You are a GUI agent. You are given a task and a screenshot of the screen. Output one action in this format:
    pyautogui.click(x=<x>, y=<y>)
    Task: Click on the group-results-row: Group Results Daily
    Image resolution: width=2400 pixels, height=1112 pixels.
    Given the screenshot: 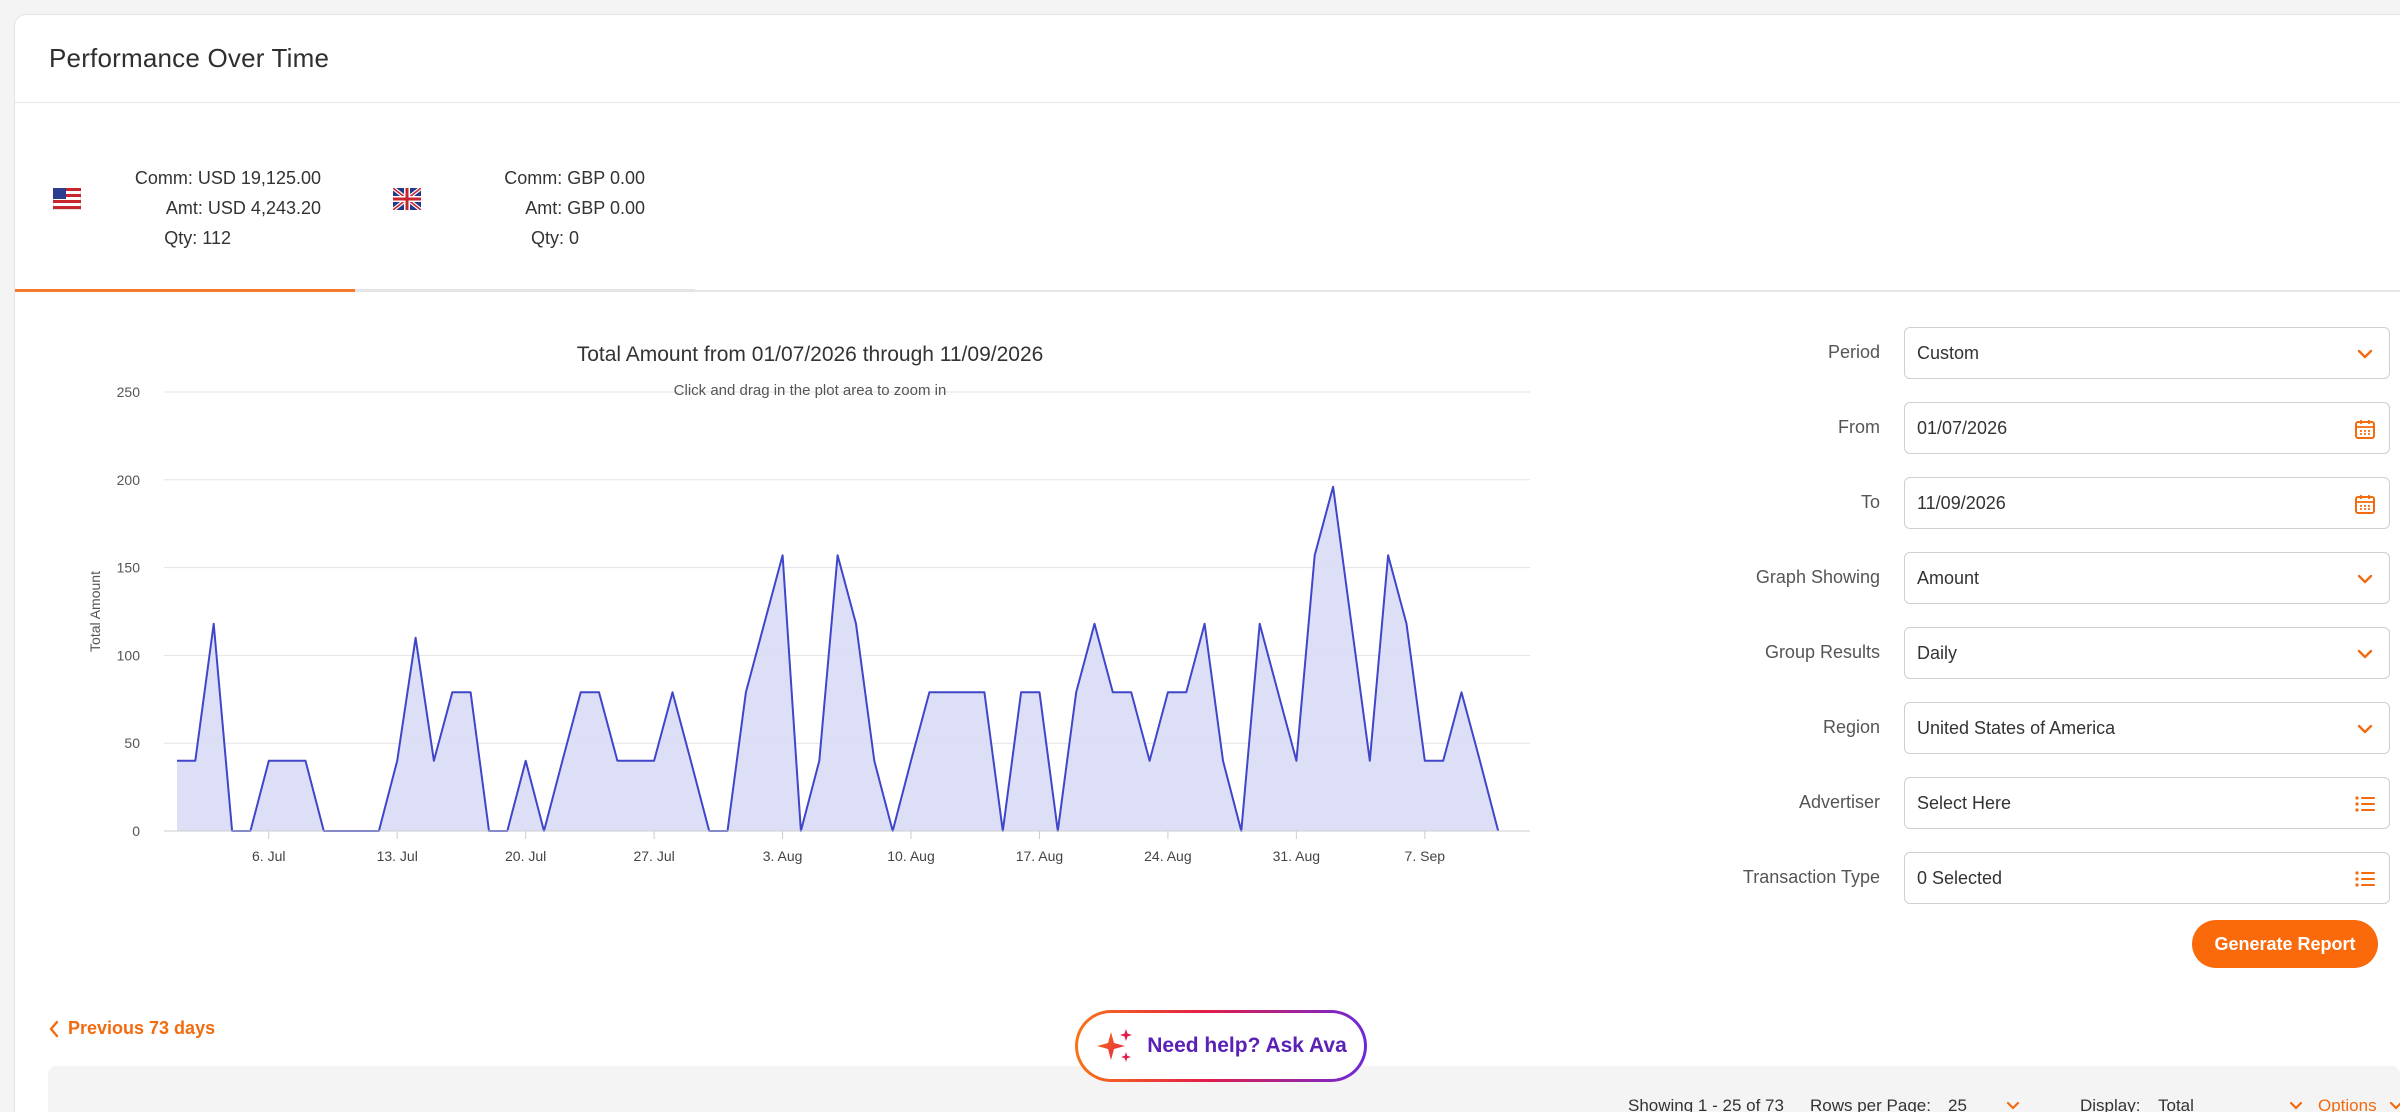 What is the action you would take?
    pyautogui.click(x=2045, y=653)
    